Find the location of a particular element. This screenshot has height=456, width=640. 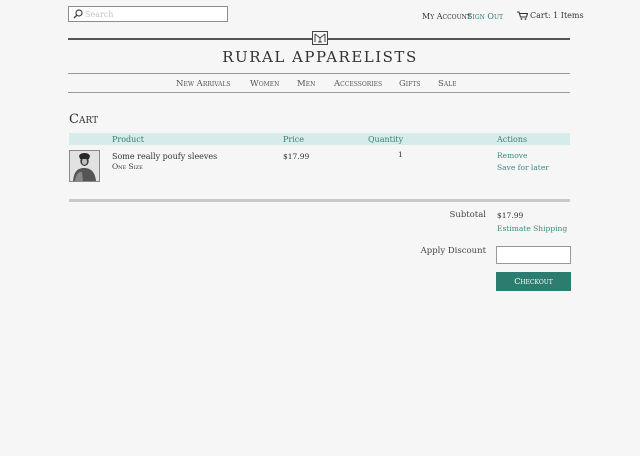

nav-gifts: Gifts is located at coordinates (409, 84).